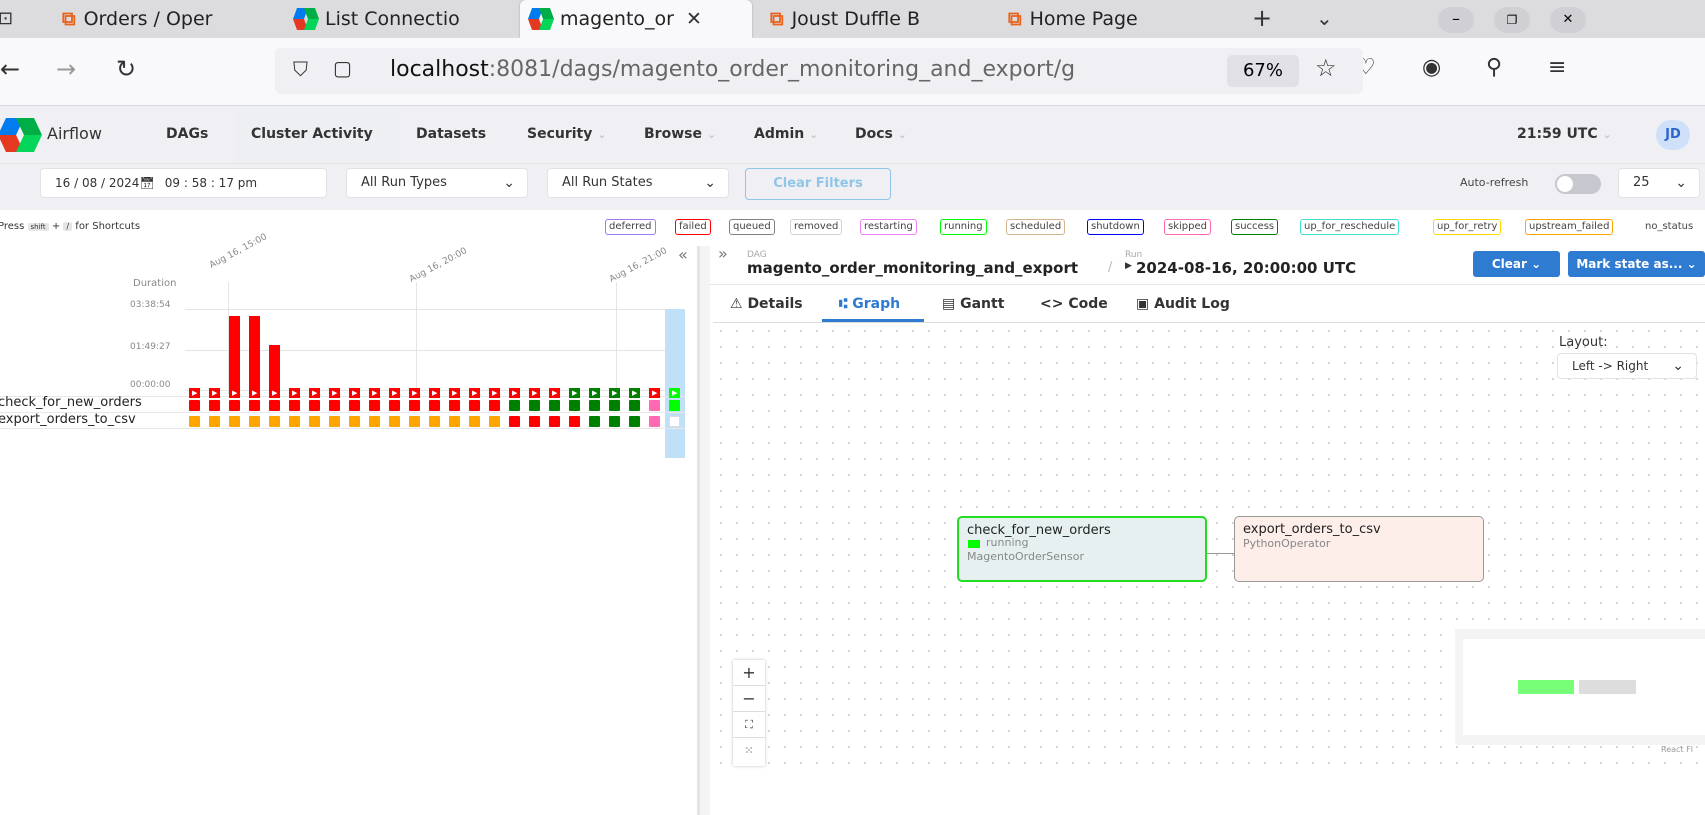 The image size is (1705, 815). I want to click on fit-view-icon: ⛶, so click(749, 725).